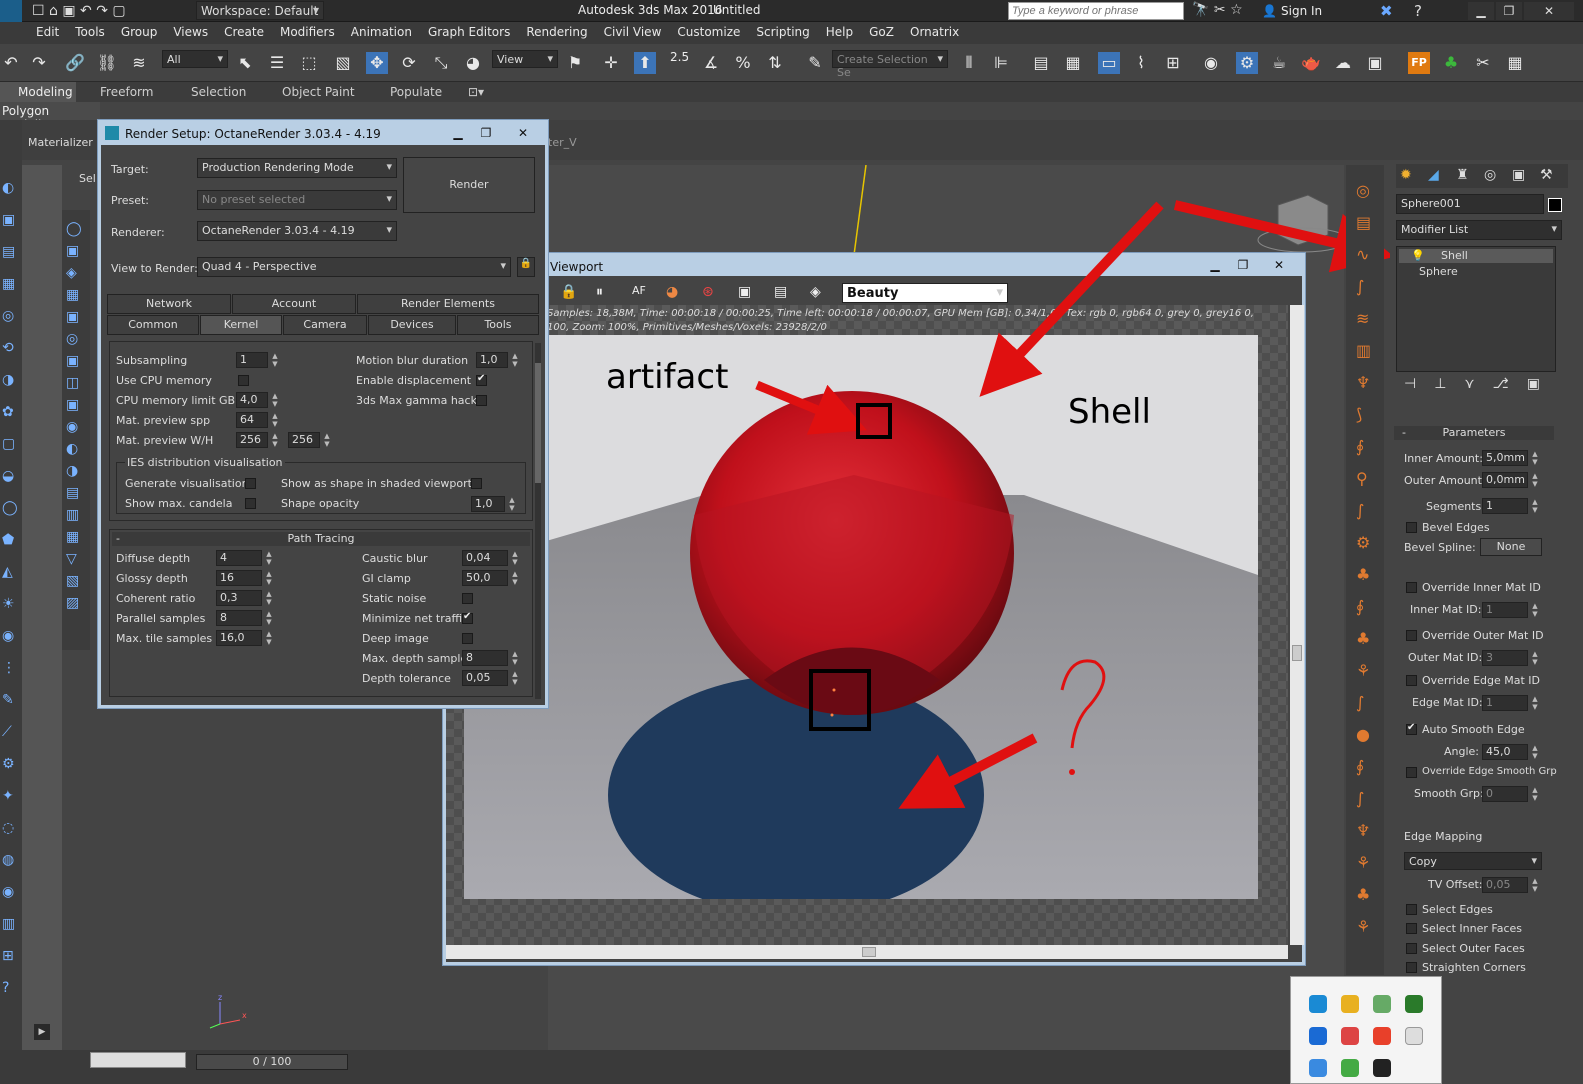 The image size is (1583, 1084). I want to click on mat-preview-spp-spinner: ▲ ▼, so click(275, 420).